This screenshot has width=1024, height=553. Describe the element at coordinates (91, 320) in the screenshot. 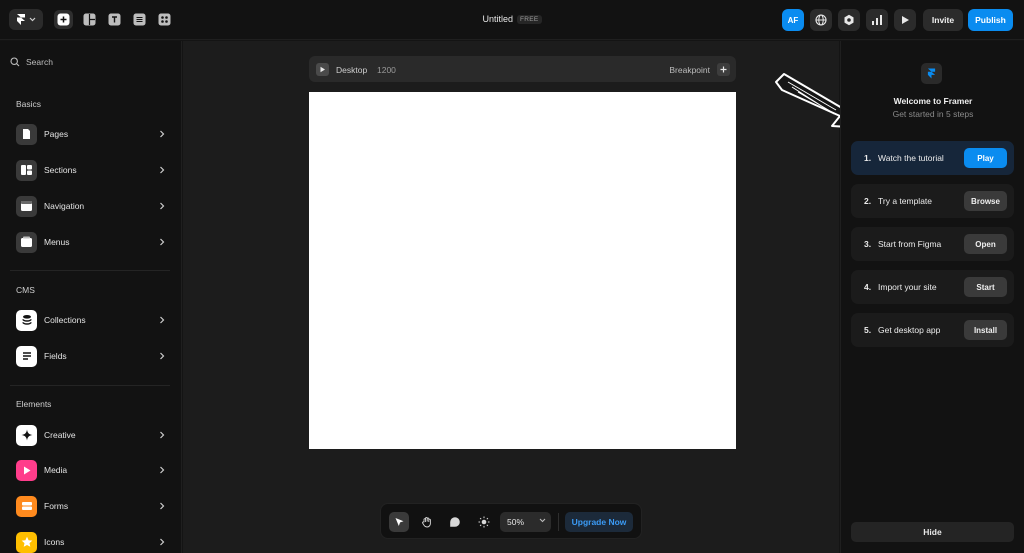

I see `sidebar-item-collections: Collections` at that location.